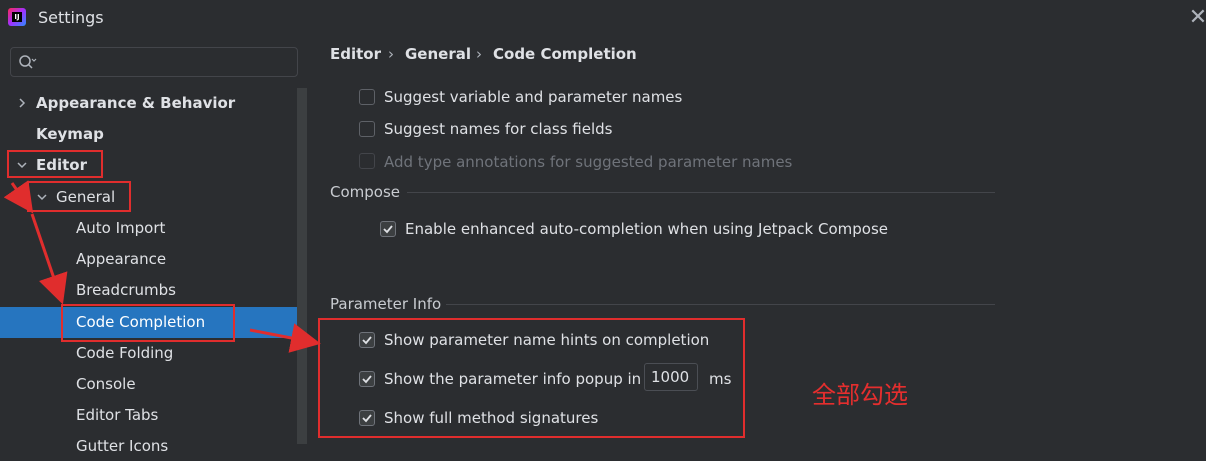 This screenshot has height=461, width=1206. I want to click on annotation-text: 全部勾选, so click(860, 395).